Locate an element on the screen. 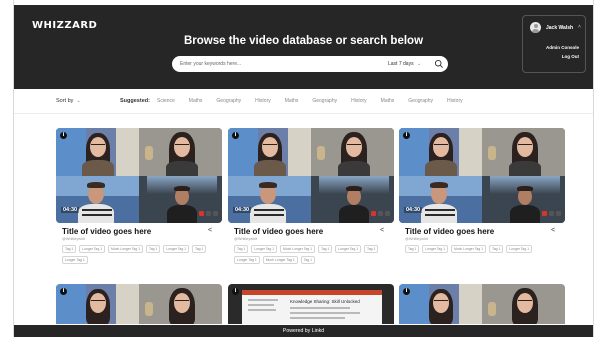 The width and height of the screenshot is (601, 337). footer: Powered by Linkd is located at coordinates (303, 331).